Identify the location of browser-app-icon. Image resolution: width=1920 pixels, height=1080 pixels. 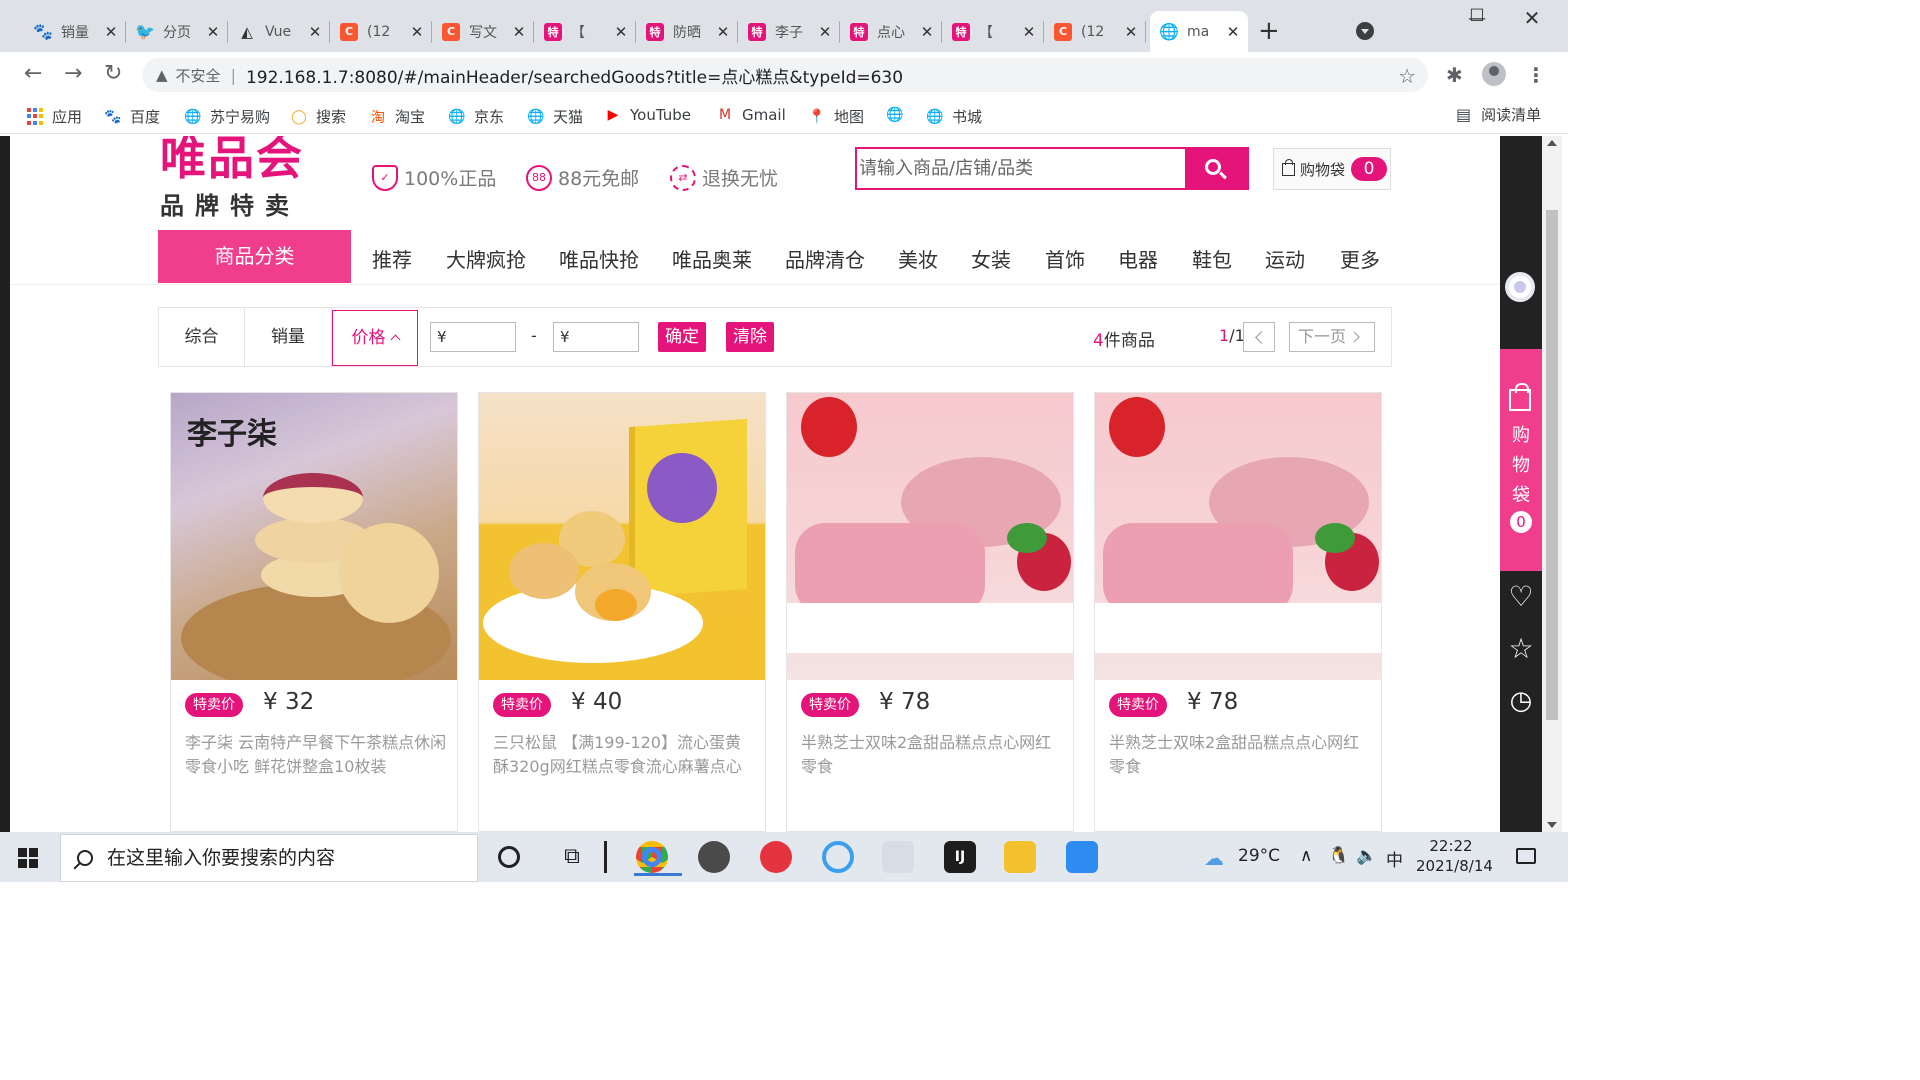
(838, 857).